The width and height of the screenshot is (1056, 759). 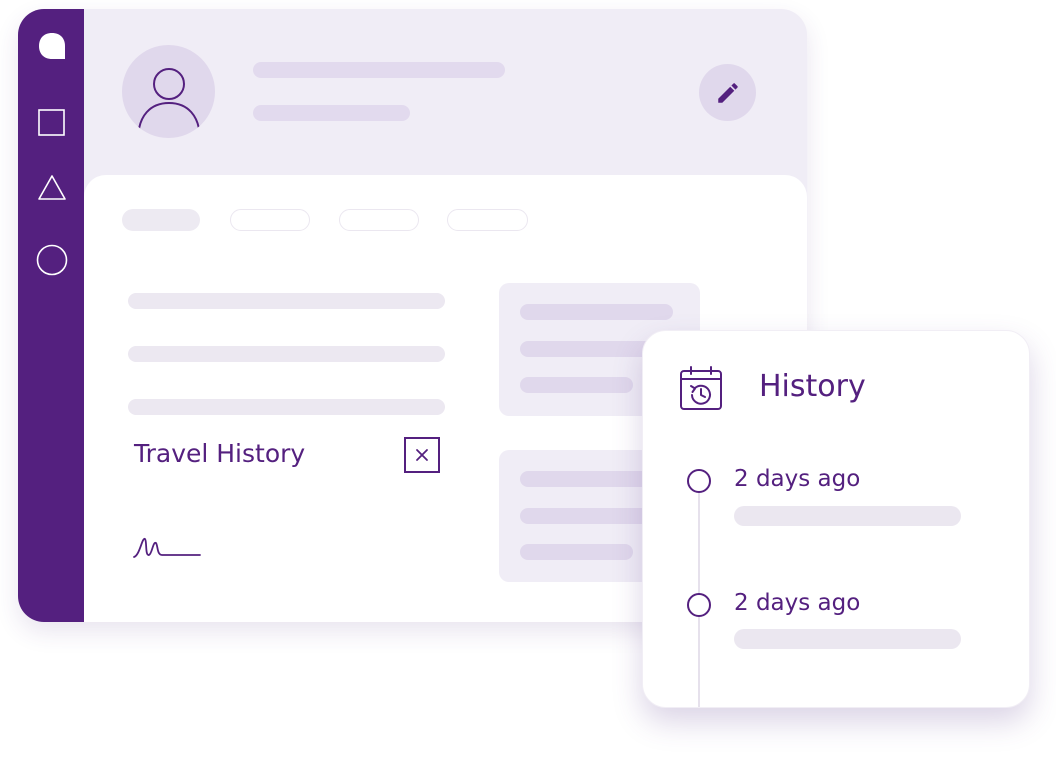 I want to click on pencil-icon, so click(x=727, y=92).